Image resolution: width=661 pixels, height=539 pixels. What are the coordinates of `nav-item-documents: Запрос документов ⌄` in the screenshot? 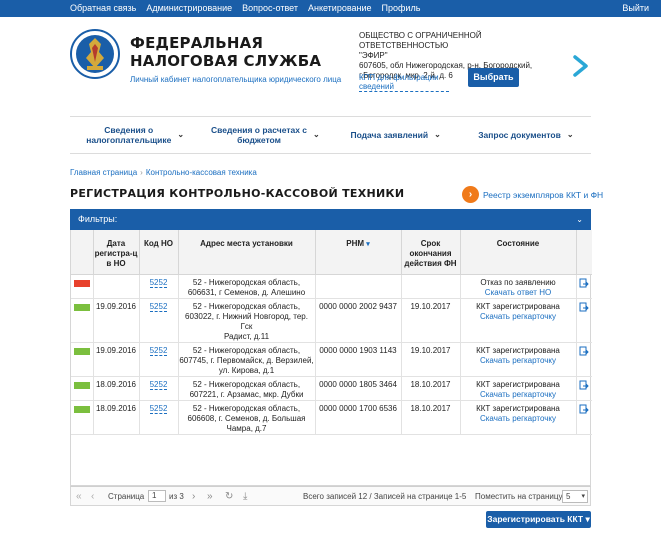 It's located at (526, 135).